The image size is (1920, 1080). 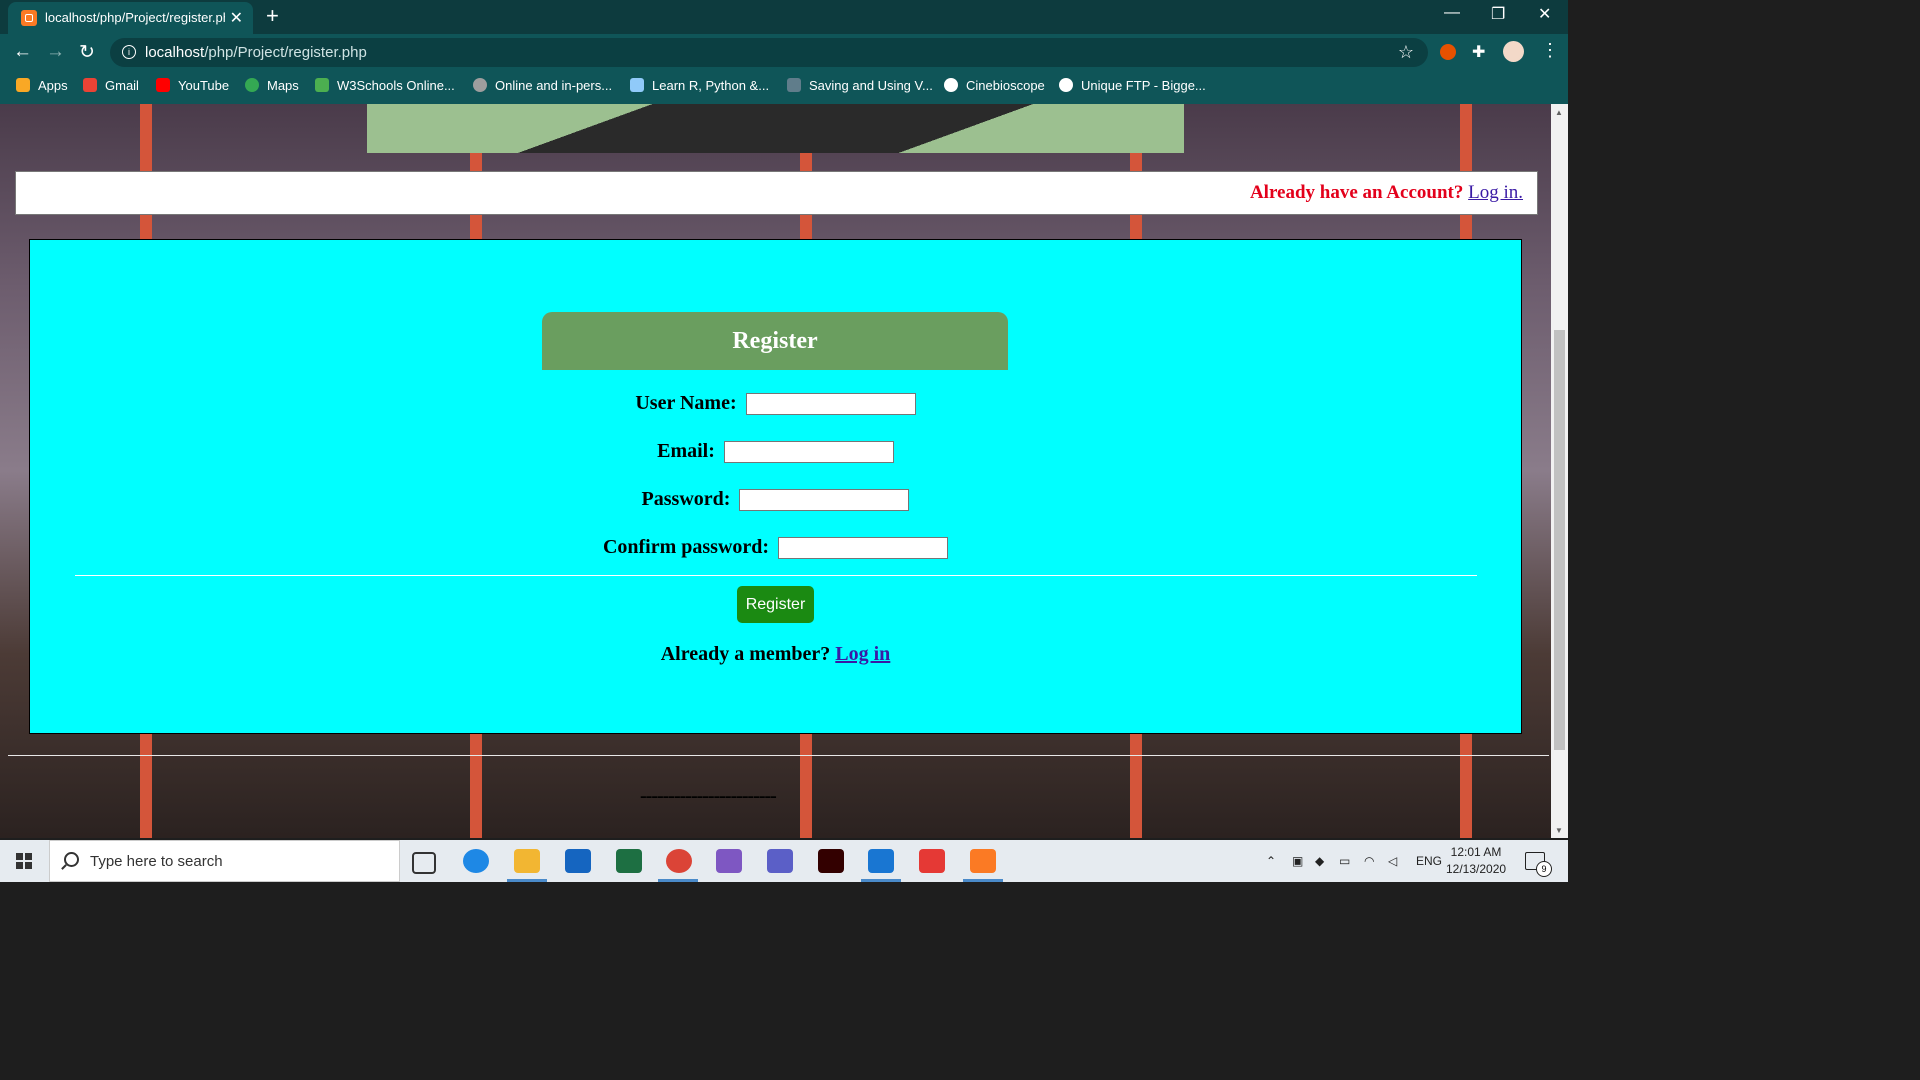 I want to click on register-header: Register, so click(x=775, y=341).